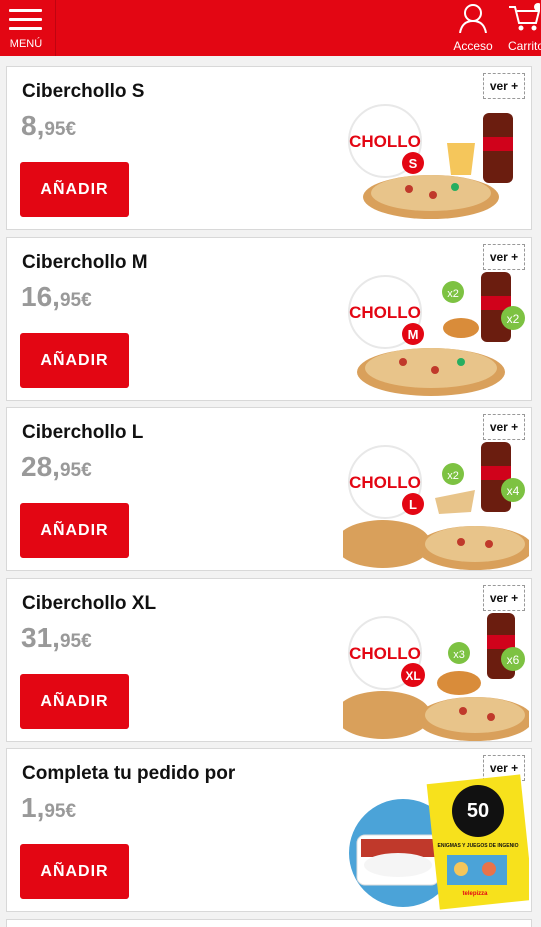  I want to click on svg-text: telepizza, so click(475, 894).